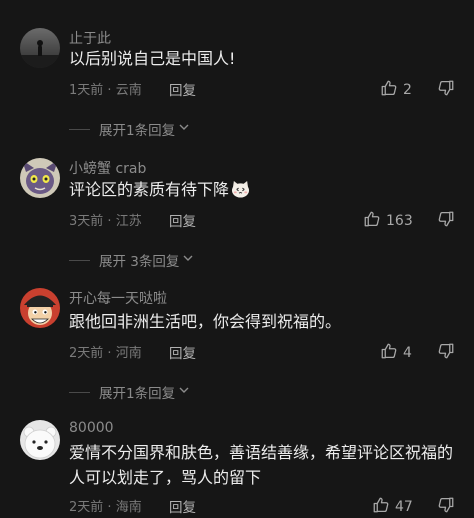 This screenshot has height=518, width=474. What do you see at coordinates (107, 168) in the screenshot?
I see `username: 小螃蟹 crab` at bounding box center [107, 168].